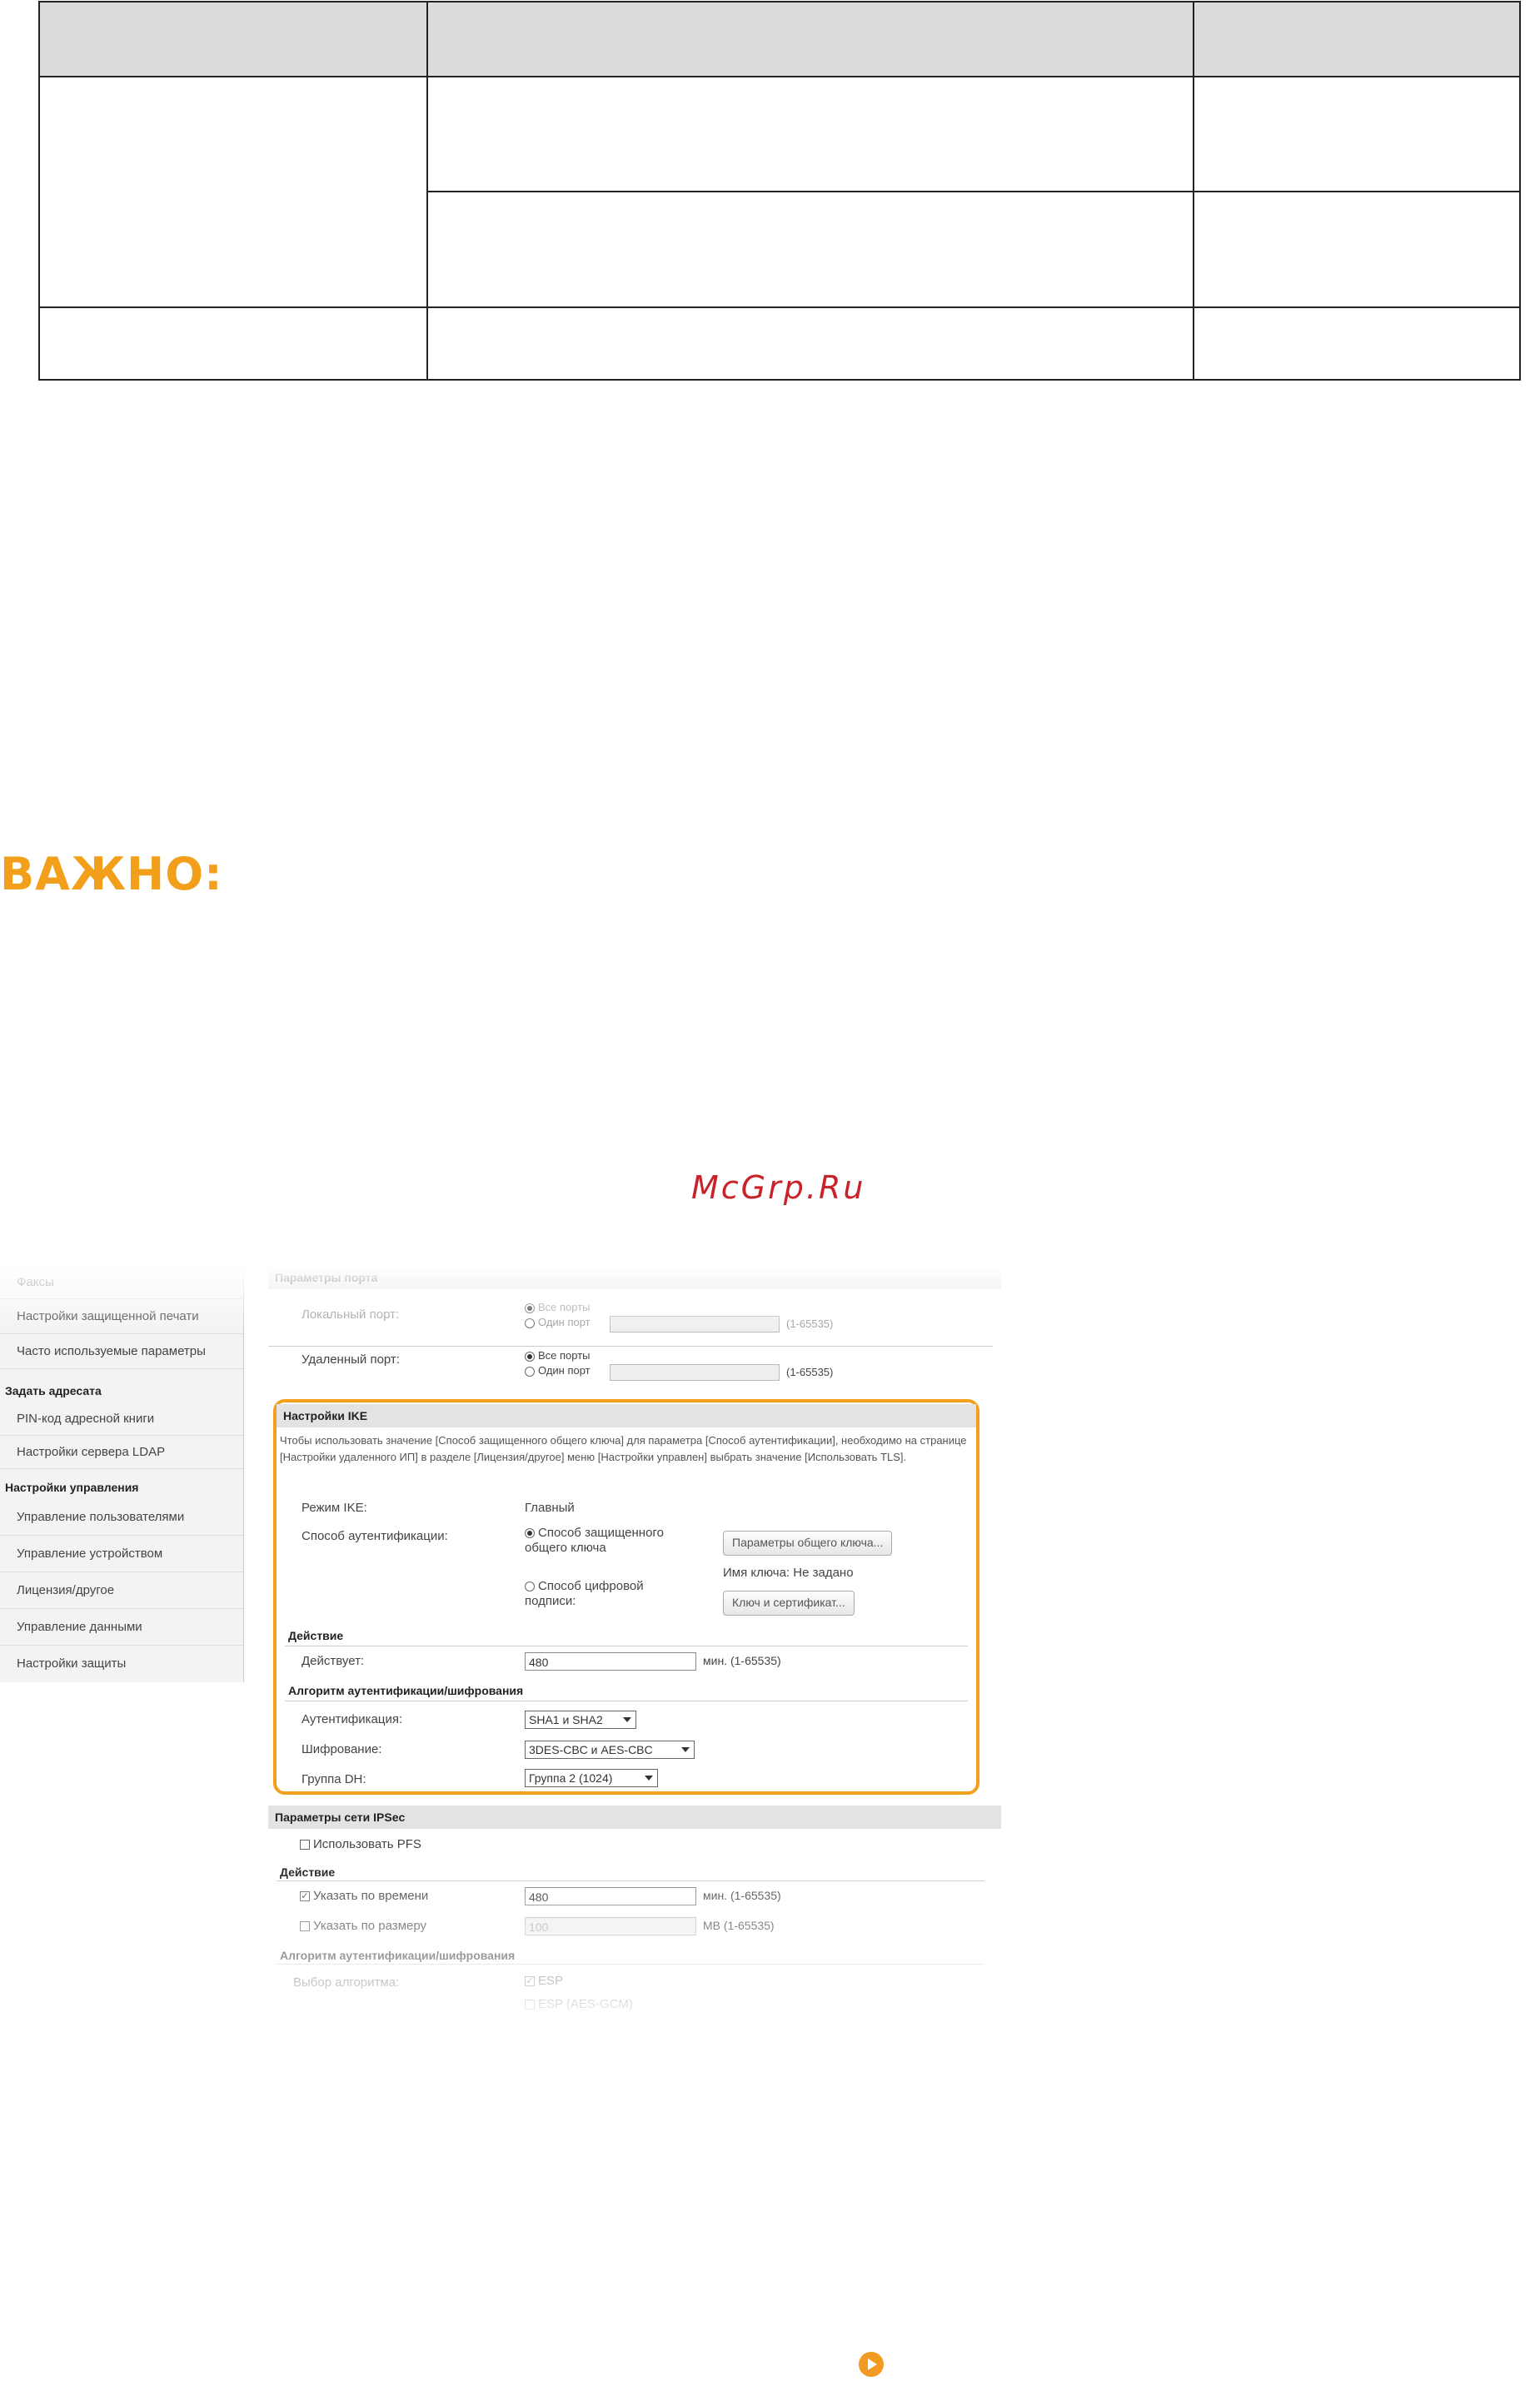 The width and height of the screenshot is (1540, 2381). What do you see at coordinates (53, 1391) in the screenshot?
I see `sidebar-group-address: Задать адресата` at bounding box center [53, 1391].